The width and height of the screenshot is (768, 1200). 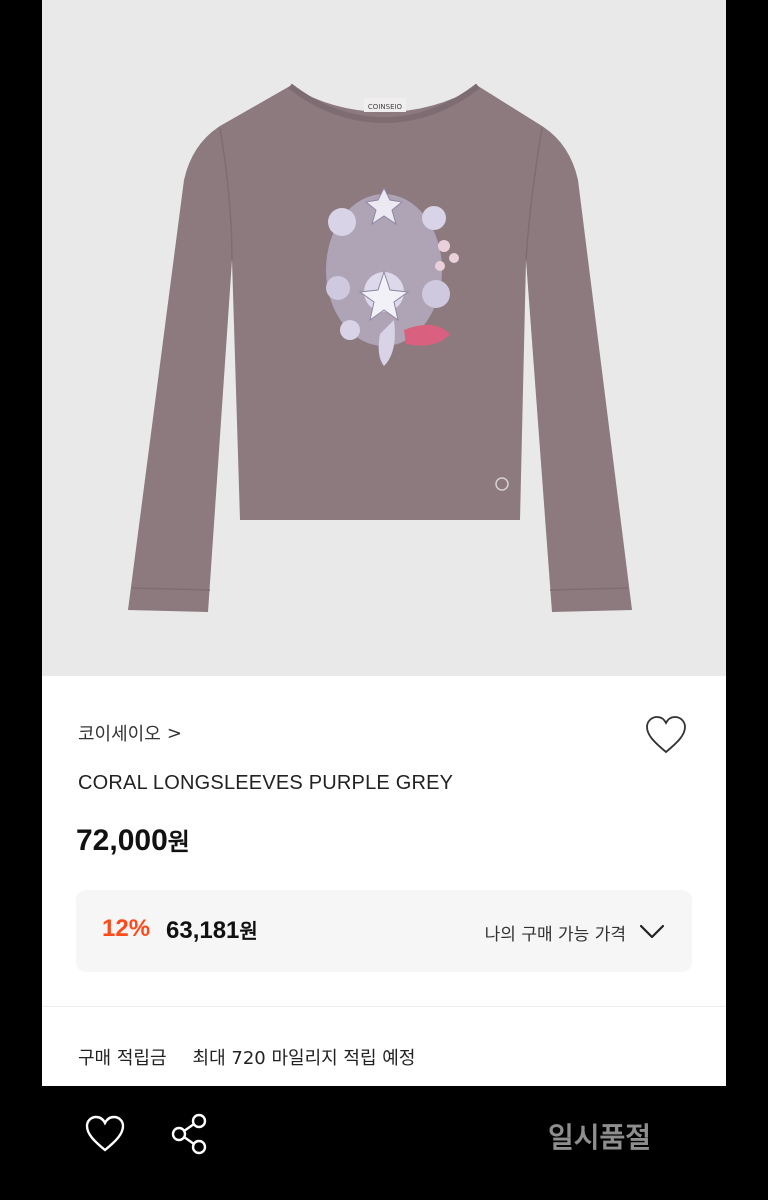 What do you see at coordinates (304, 1058) in the screenshot?
I see `points-value: 최대 720 마일리지 적립 예정` at bounding box center [304, 1058].